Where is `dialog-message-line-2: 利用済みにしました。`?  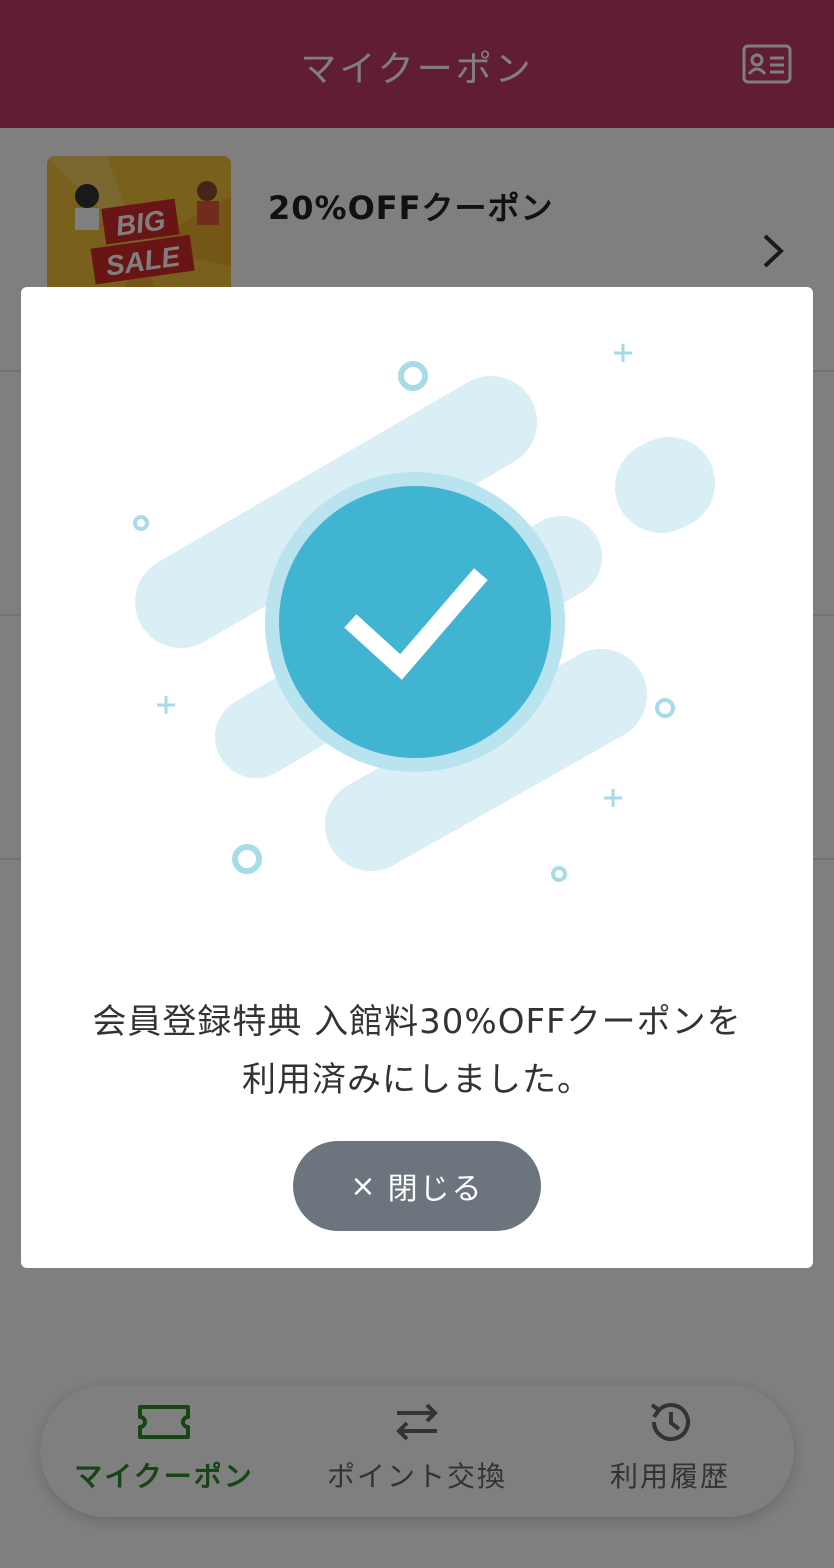 dialog-message-line-2: 利用済みにしました。 is located at coordinates (417, 1080).